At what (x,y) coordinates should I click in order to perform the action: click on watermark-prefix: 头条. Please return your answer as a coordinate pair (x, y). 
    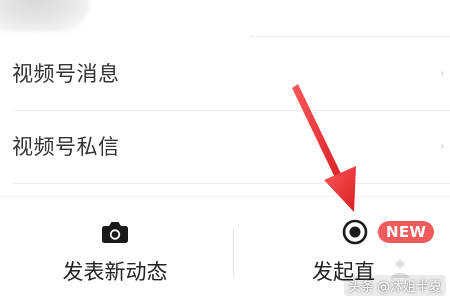
    Looking at the image, I should click on (360, 287).